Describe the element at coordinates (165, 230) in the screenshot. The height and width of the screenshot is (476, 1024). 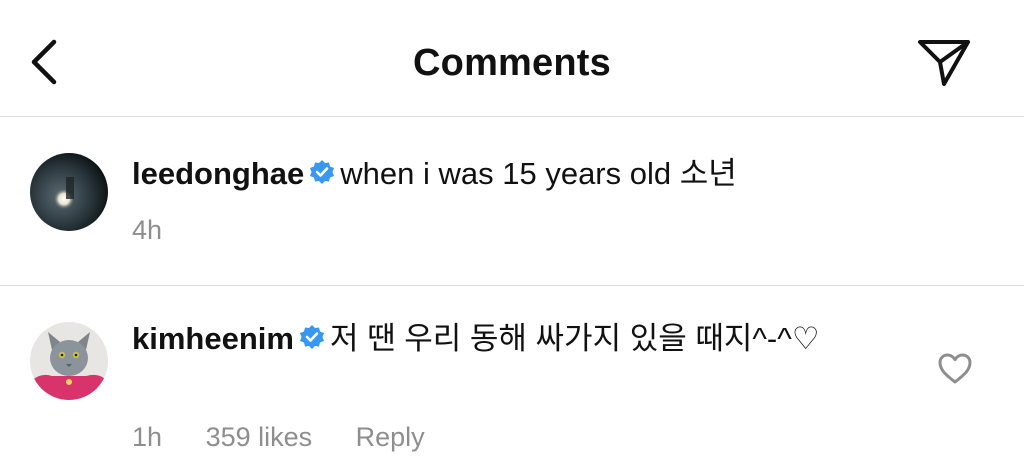
I see `comment-meta: 4h` at that location.